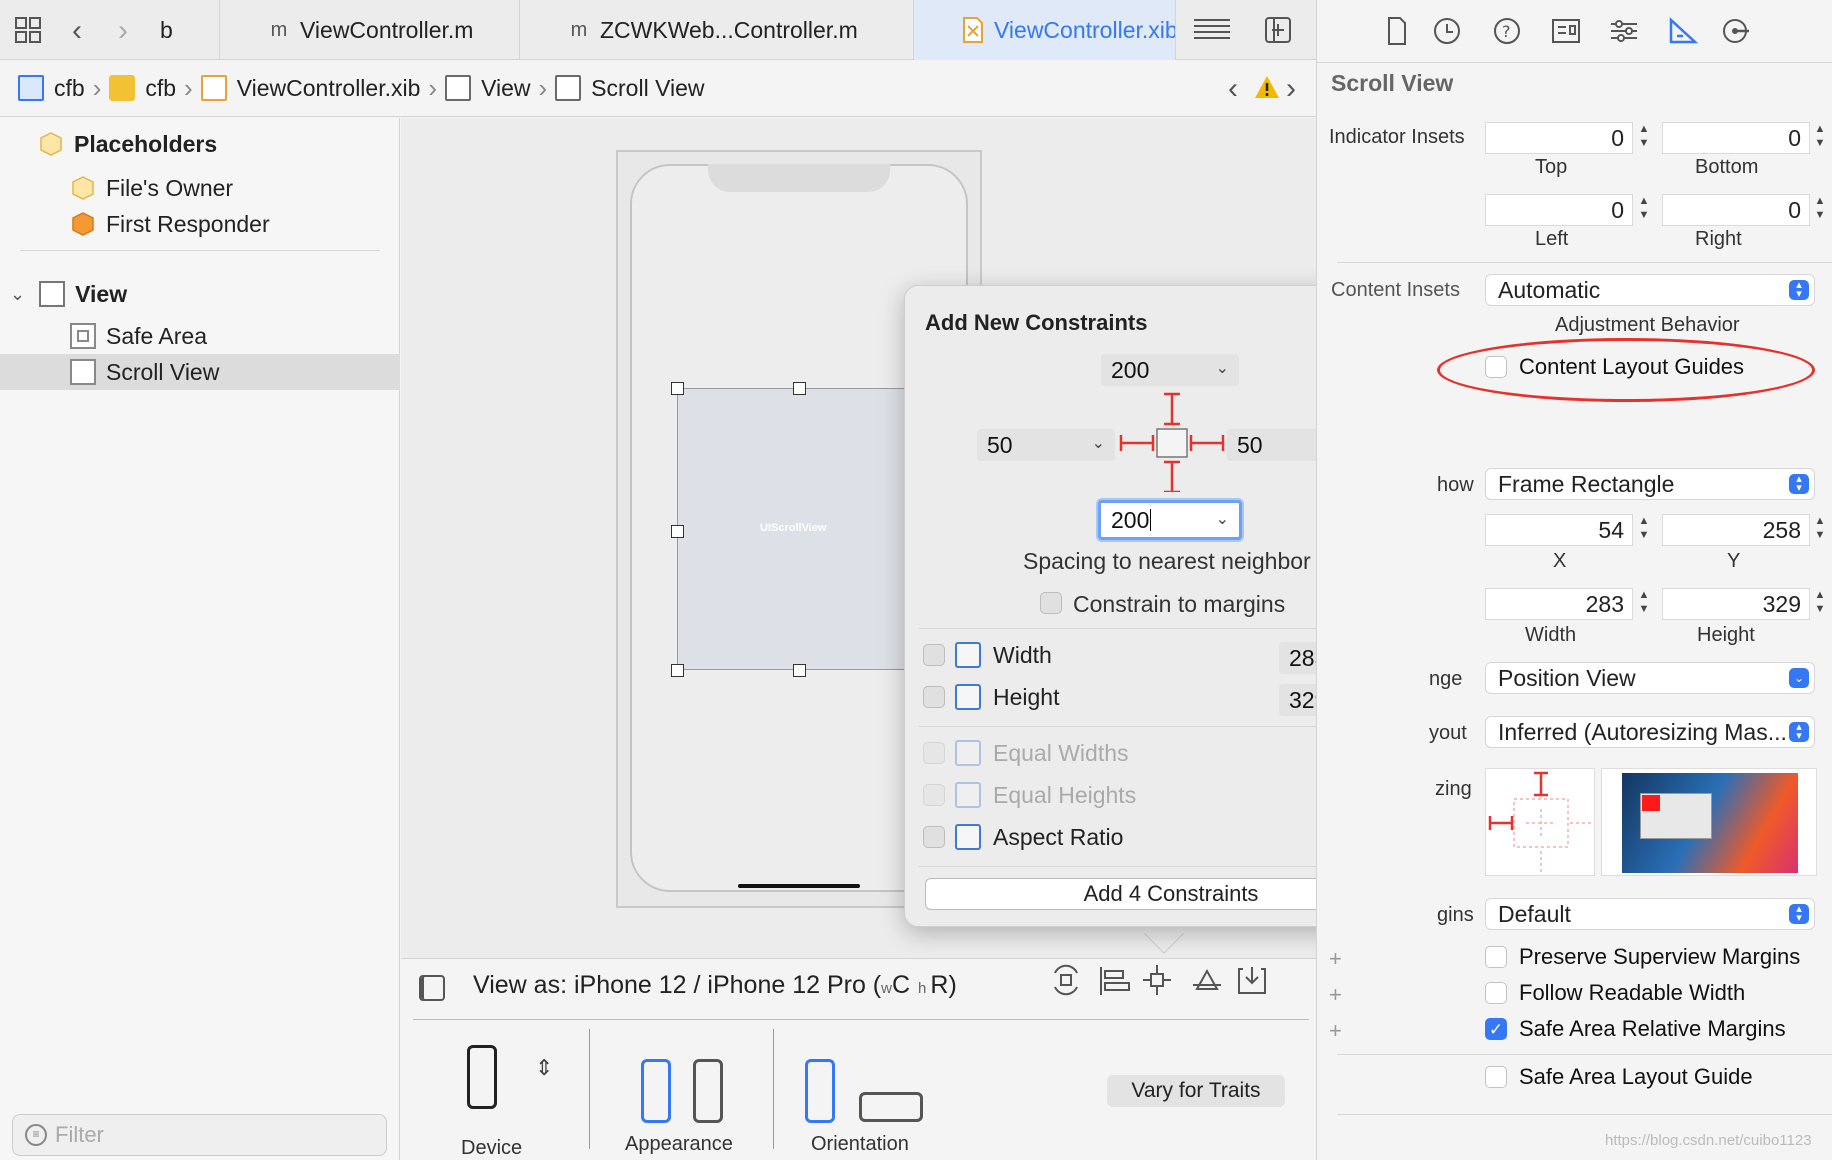 The image size is (1832, 1160). I want to click on top-spacing-combo: 200 ⌄, so click(1170, 370).